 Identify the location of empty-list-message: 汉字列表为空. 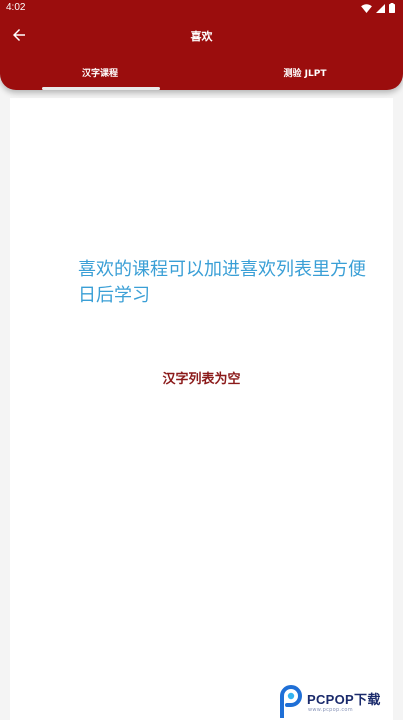
(201, 379).